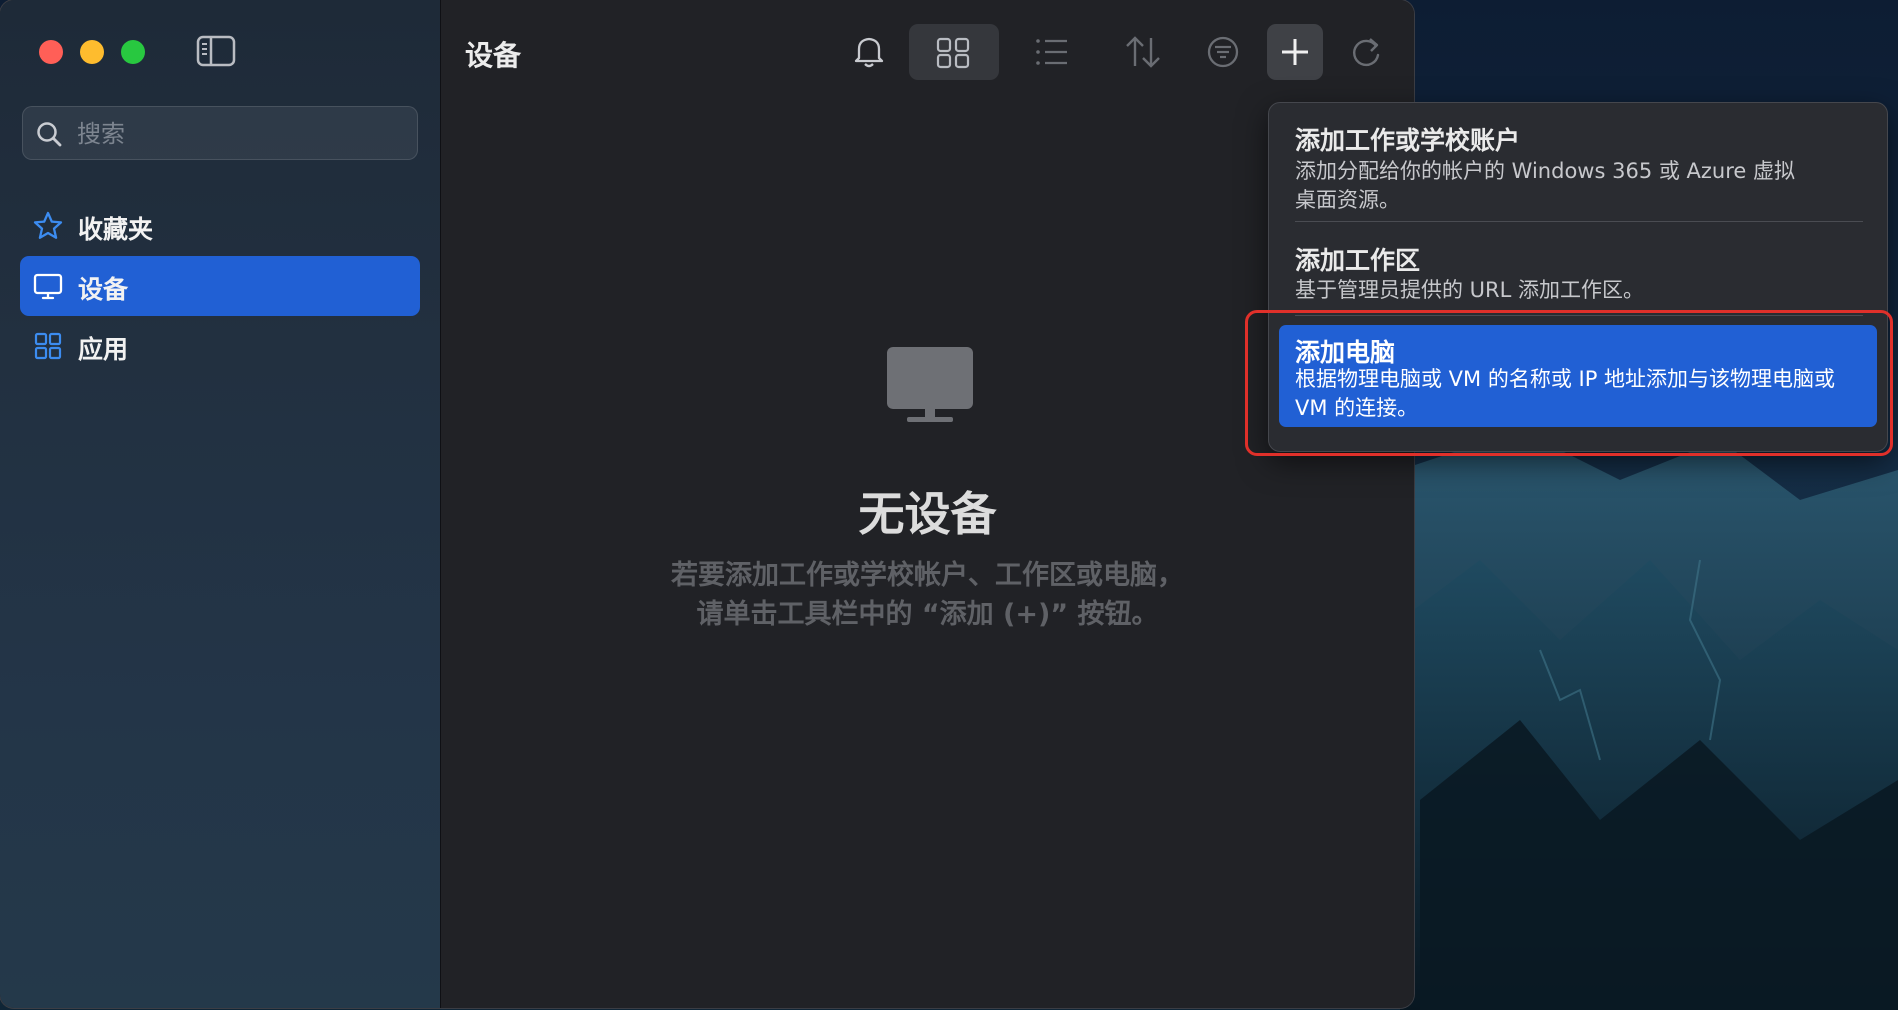 This screenshot has width=1898, height=1010. I want to click on page-title: 设备, so click(493, 55).